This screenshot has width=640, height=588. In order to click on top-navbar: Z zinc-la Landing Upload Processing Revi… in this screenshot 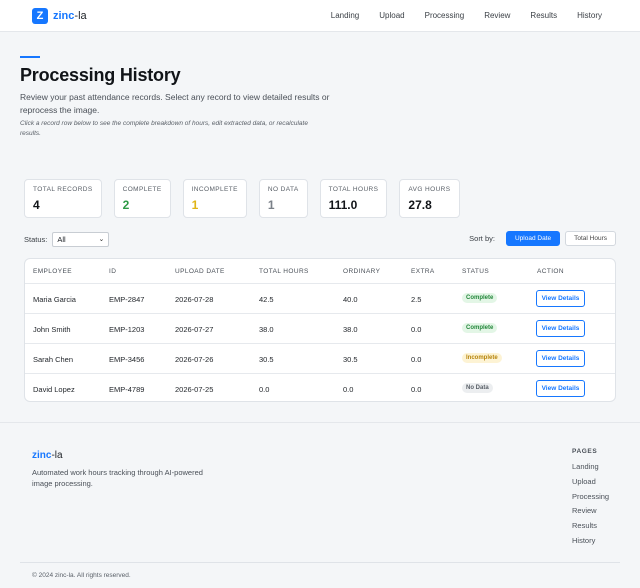, I will do `click(320, 16)`.